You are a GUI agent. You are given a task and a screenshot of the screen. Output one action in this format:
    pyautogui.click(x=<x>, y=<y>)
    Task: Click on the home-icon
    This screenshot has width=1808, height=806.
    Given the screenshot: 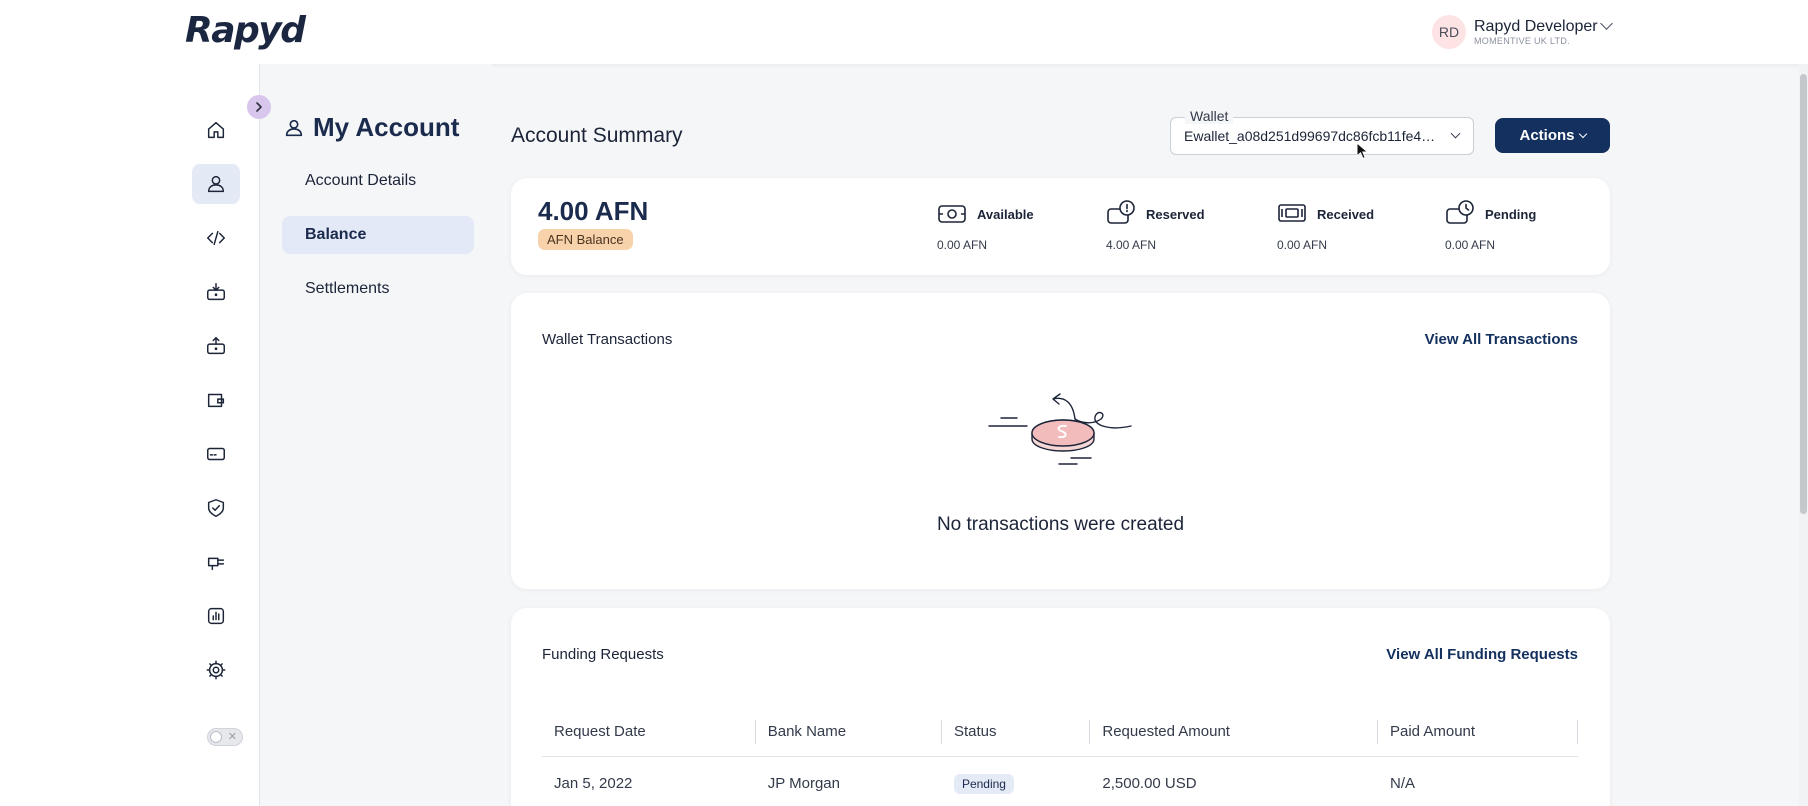 What is the action you would take?
    pyautogui.click(x=216, y=130)
    